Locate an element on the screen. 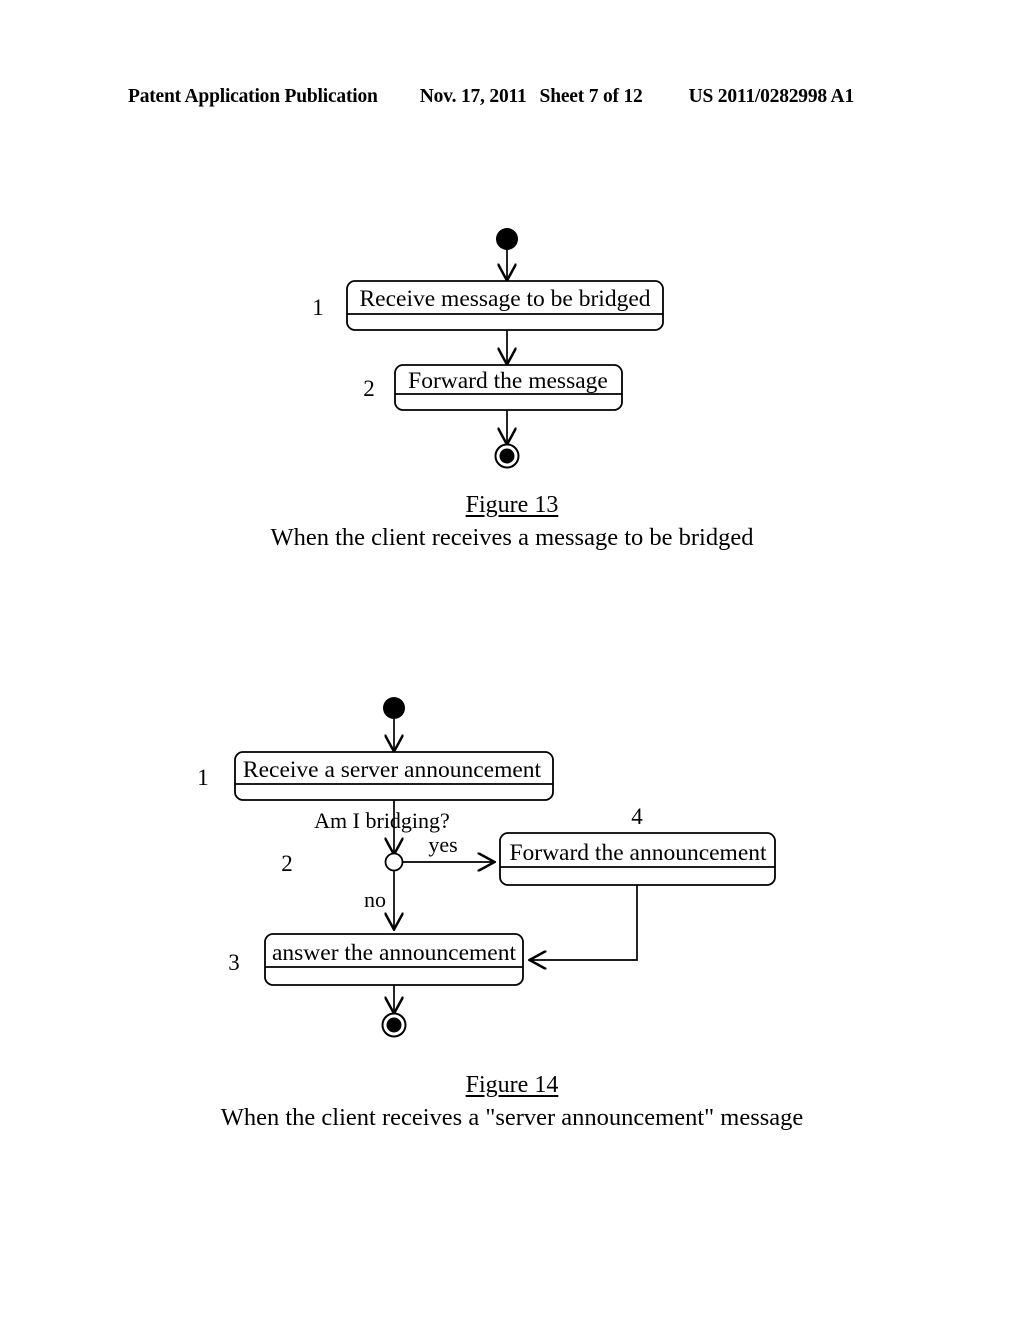  activity-node-step-1: Receive message to be bridged is located at coordinates (505, 305).